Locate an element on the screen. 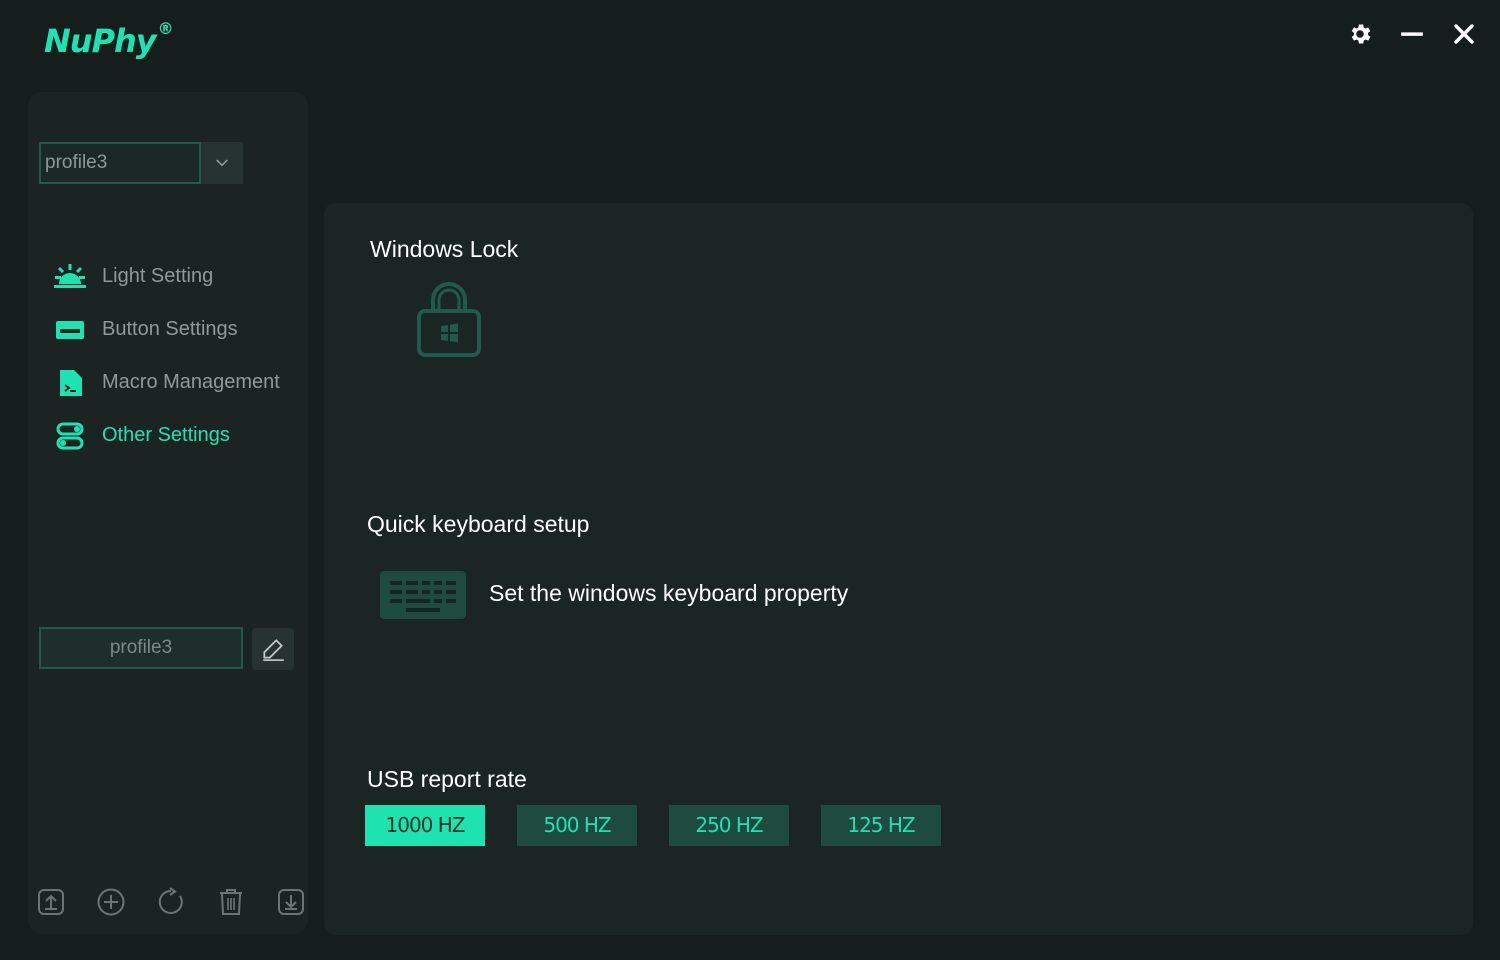 Image resolution: width=1500 pixels, height=960 pixels. profile-select: profile3 is located at coordinates (141, 163).